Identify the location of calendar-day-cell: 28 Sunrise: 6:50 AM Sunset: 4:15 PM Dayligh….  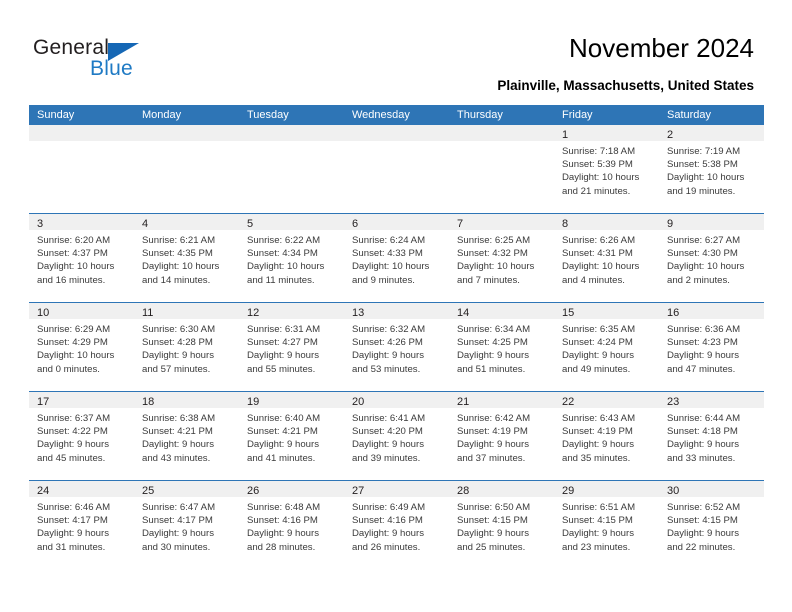
(501, 525).